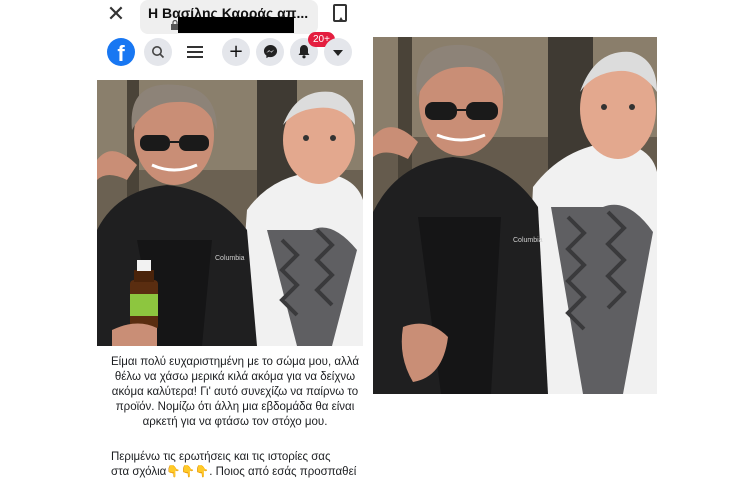 The width and height of the screenshot is (750, 480). Describe the element at coordinates (338, 52) in the screenshot. I see `caret-down-icon` at that location.